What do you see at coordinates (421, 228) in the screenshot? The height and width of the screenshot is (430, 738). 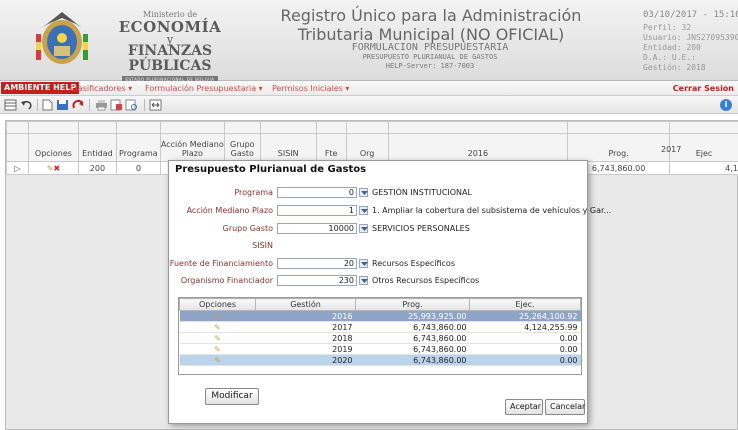 I see `grupo-desc: SERVICIOS PERSONALES` at bounding box center [421, 228].